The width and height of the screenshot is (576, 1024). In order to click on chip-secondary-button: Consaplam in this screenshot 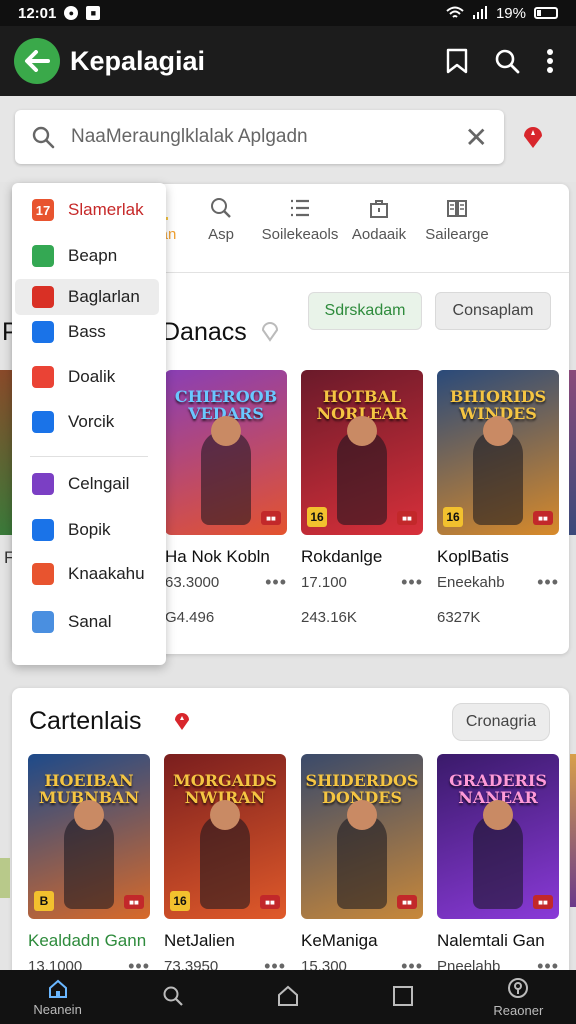, I will do `click(493, 311)`.